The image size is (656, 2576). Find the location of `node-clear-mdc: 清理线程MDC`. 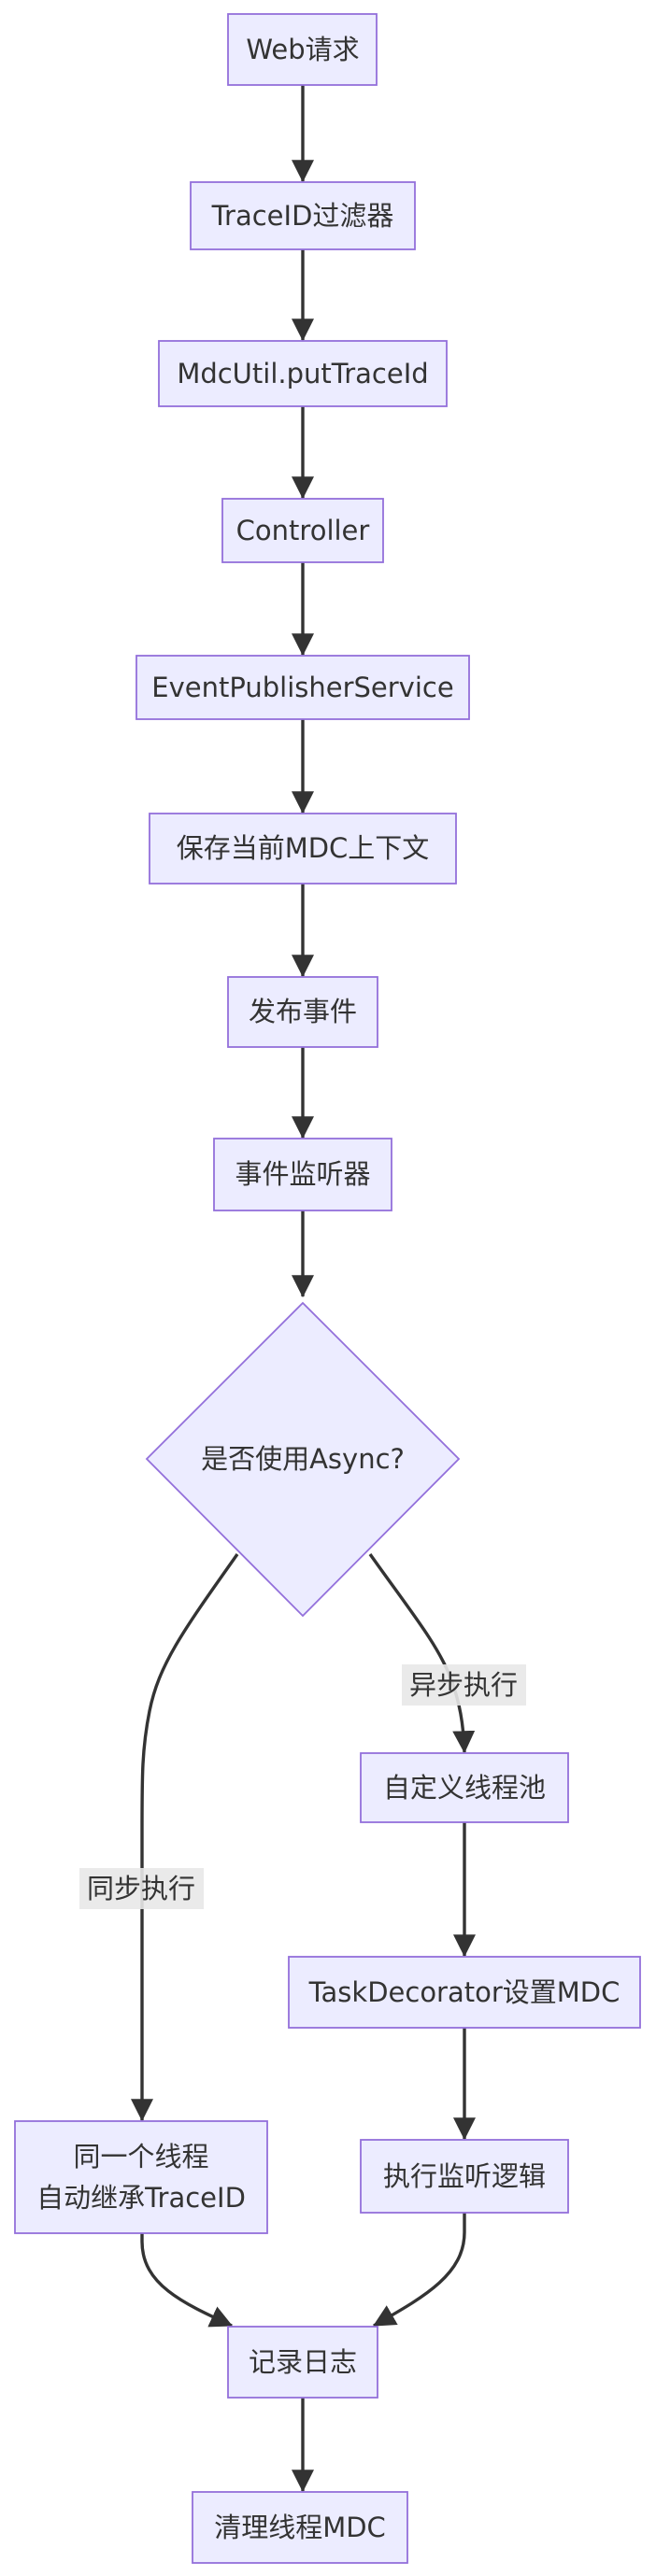

node-clear-mdc: 清理线程MDC is located at coordinates (300, 2527).